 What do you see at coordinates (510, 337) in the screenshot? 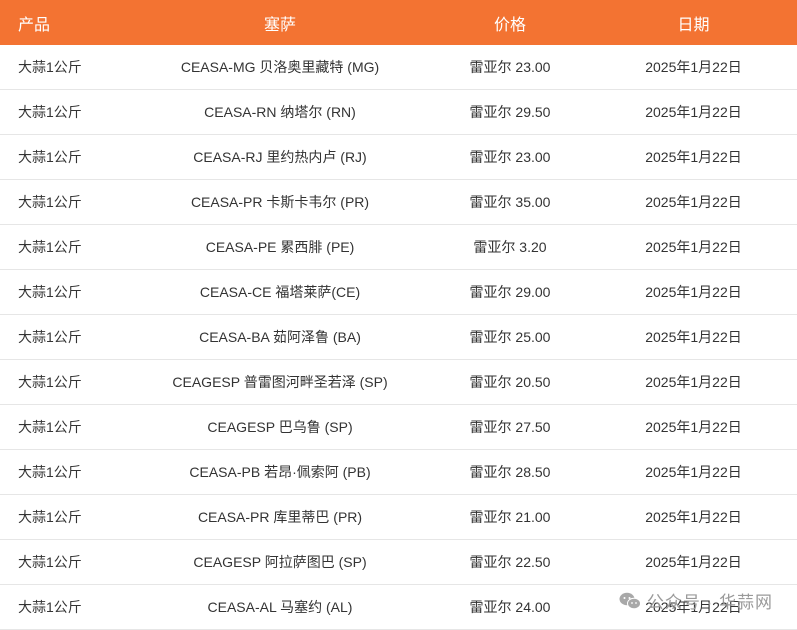
I see `cell-price: 雷亚尔 25.00` at bounding box center [510, 337].